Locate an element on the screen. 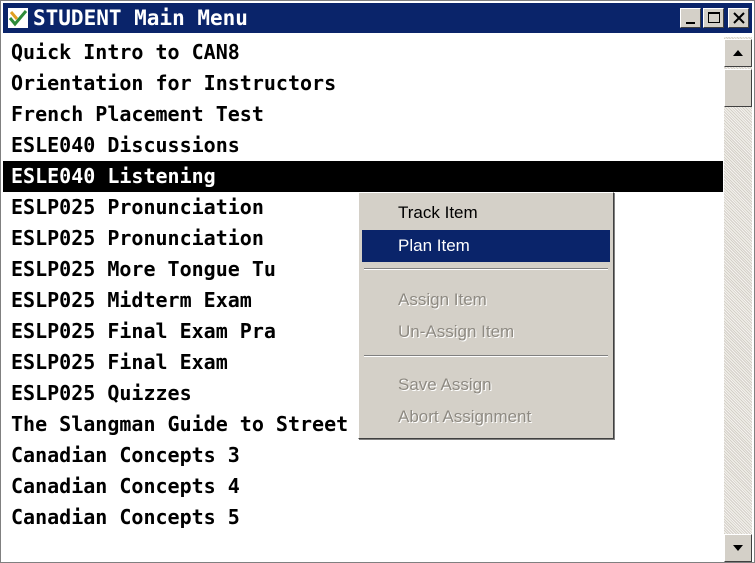 The image size is (755, 563). scroll-down-button is located at coordinates (738, 548).